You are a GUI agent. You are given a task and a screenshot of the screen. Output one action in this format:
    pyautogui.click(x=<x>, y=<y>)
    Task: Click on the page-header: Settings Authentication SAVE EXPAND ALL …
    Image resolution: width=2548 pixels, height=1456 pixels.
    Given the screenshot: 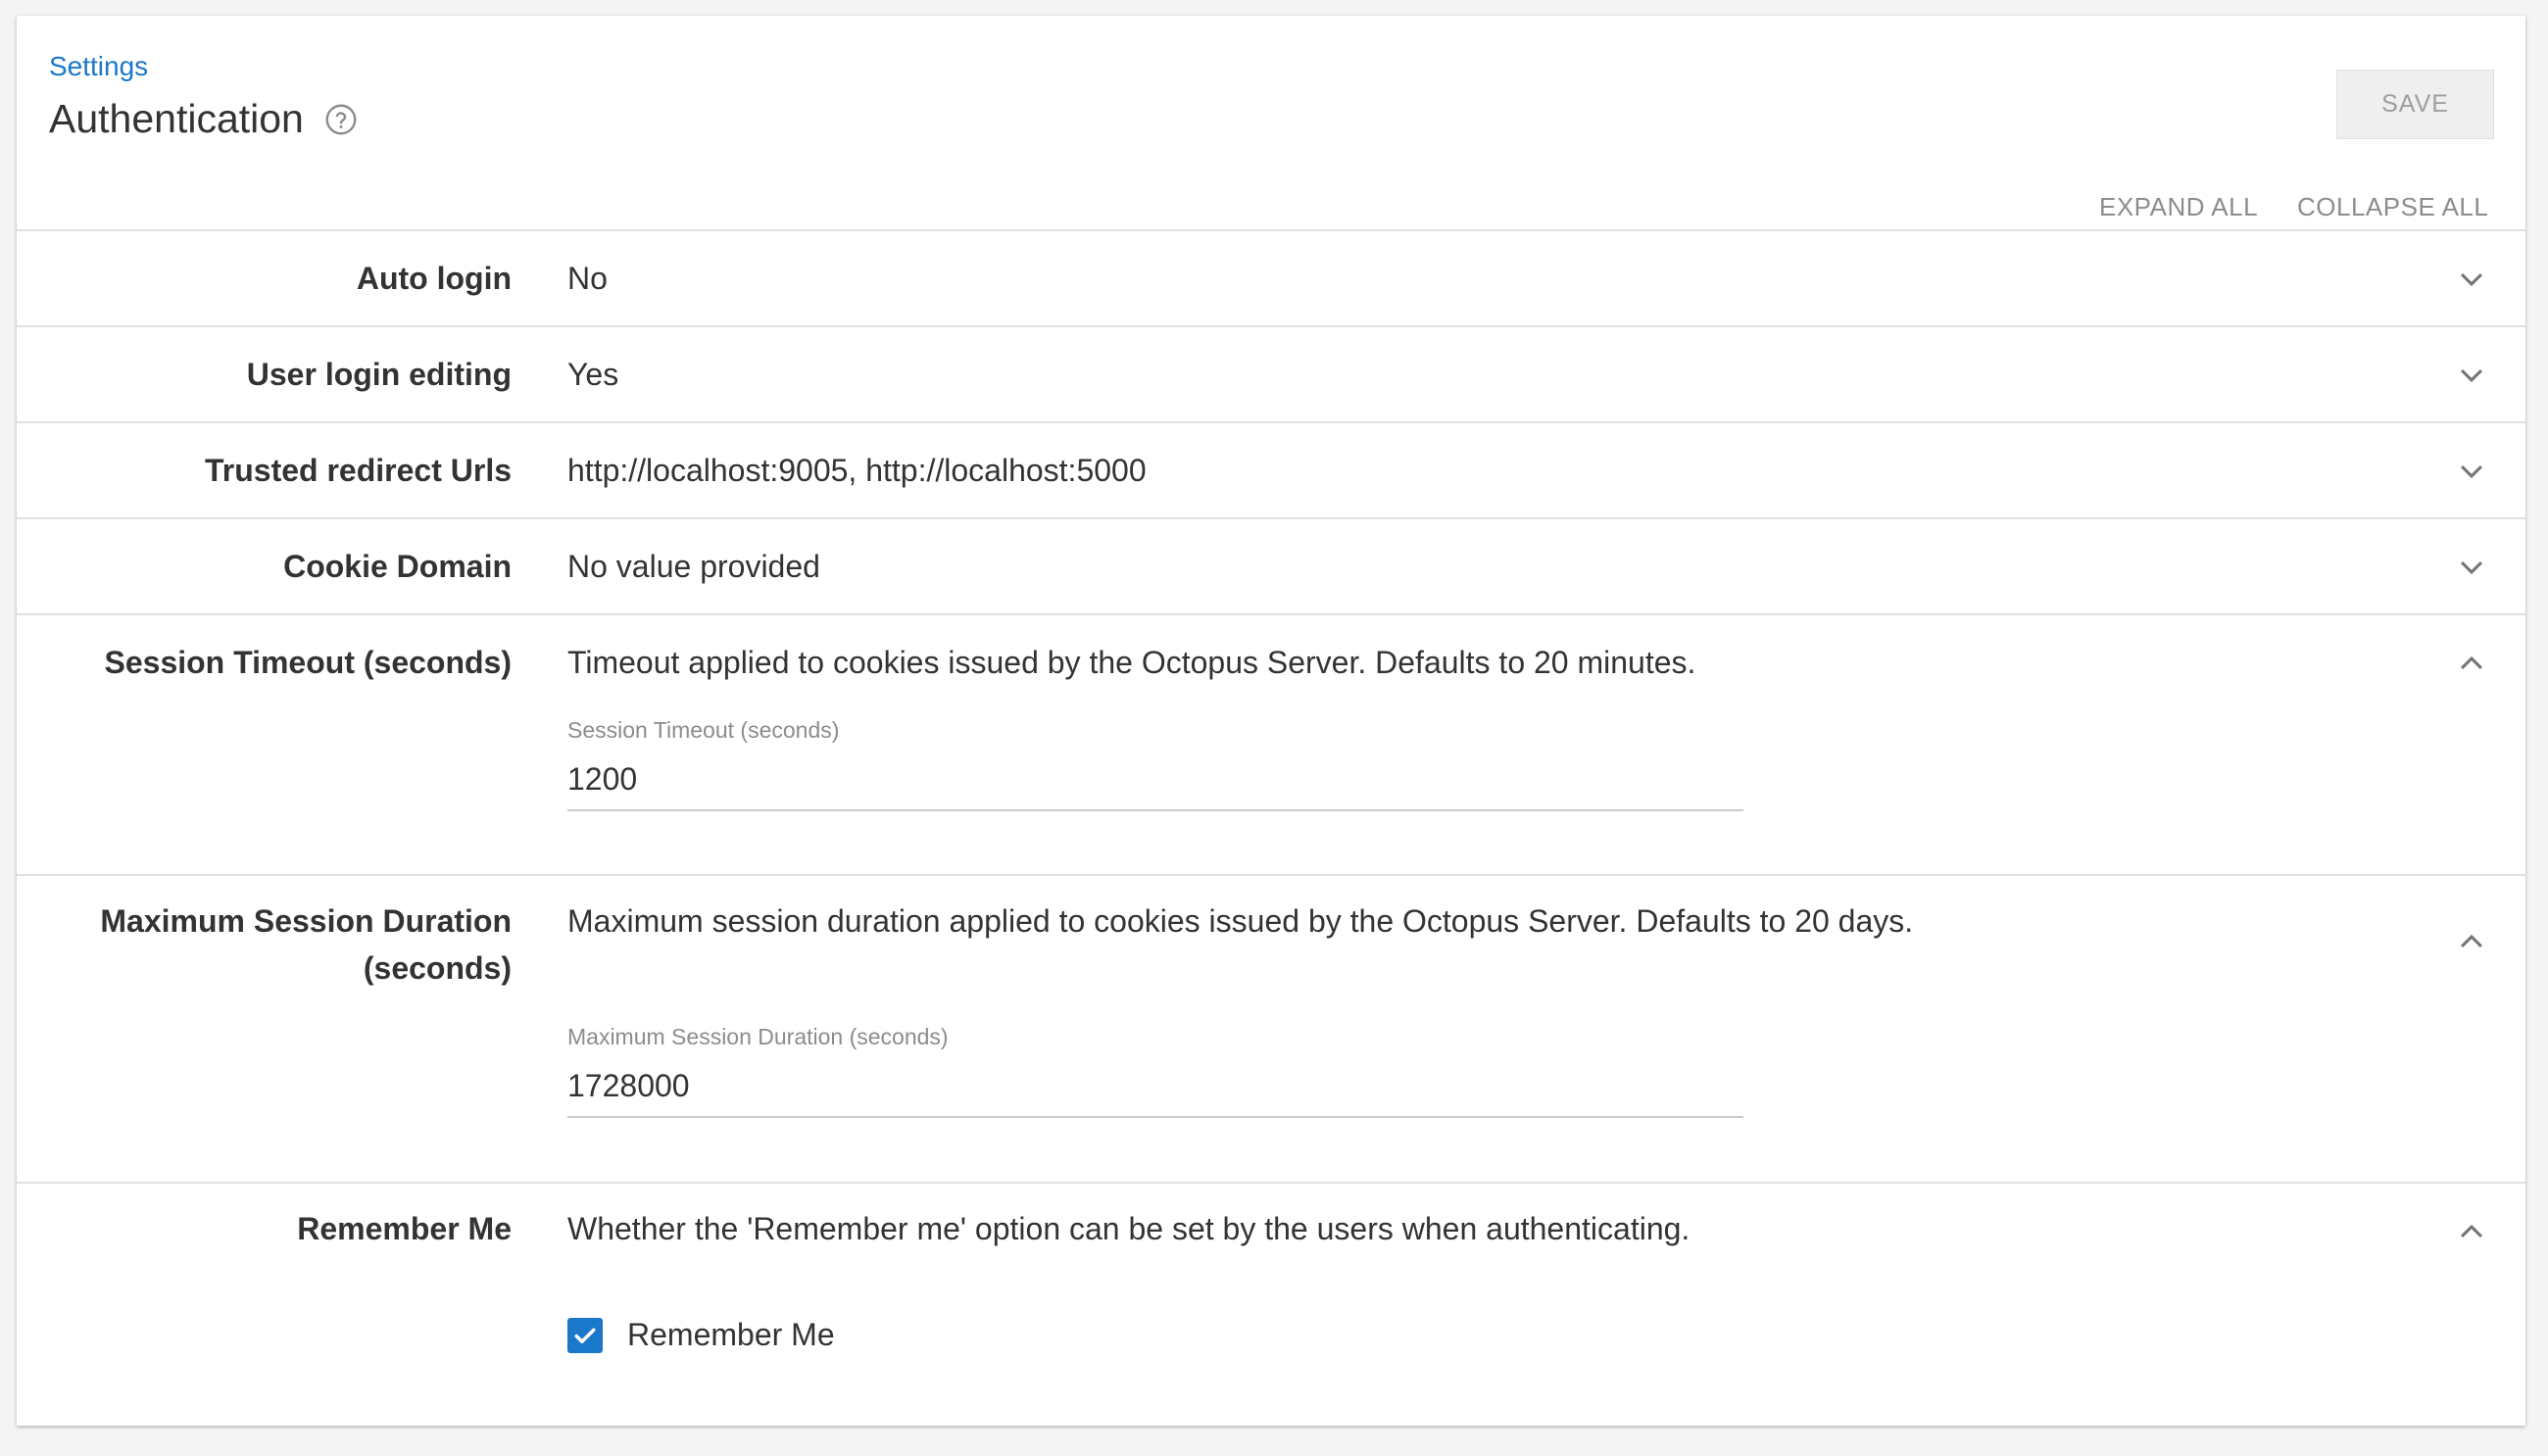 What is the action you would take?
    pyautogui.click(x=1271, y=122)
    